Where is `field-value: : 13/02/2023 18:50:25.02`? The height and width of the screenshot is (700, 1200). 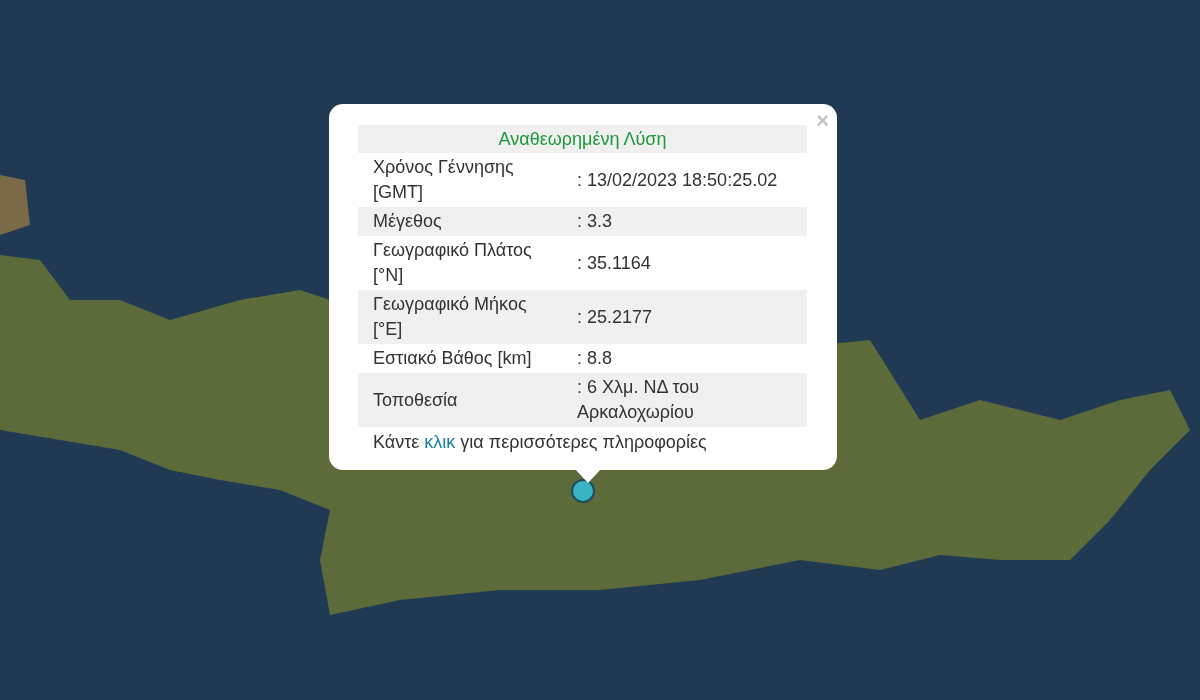
field-value: : 13/02/2023 18:50:25.02 is located at coordinates (677, 180).